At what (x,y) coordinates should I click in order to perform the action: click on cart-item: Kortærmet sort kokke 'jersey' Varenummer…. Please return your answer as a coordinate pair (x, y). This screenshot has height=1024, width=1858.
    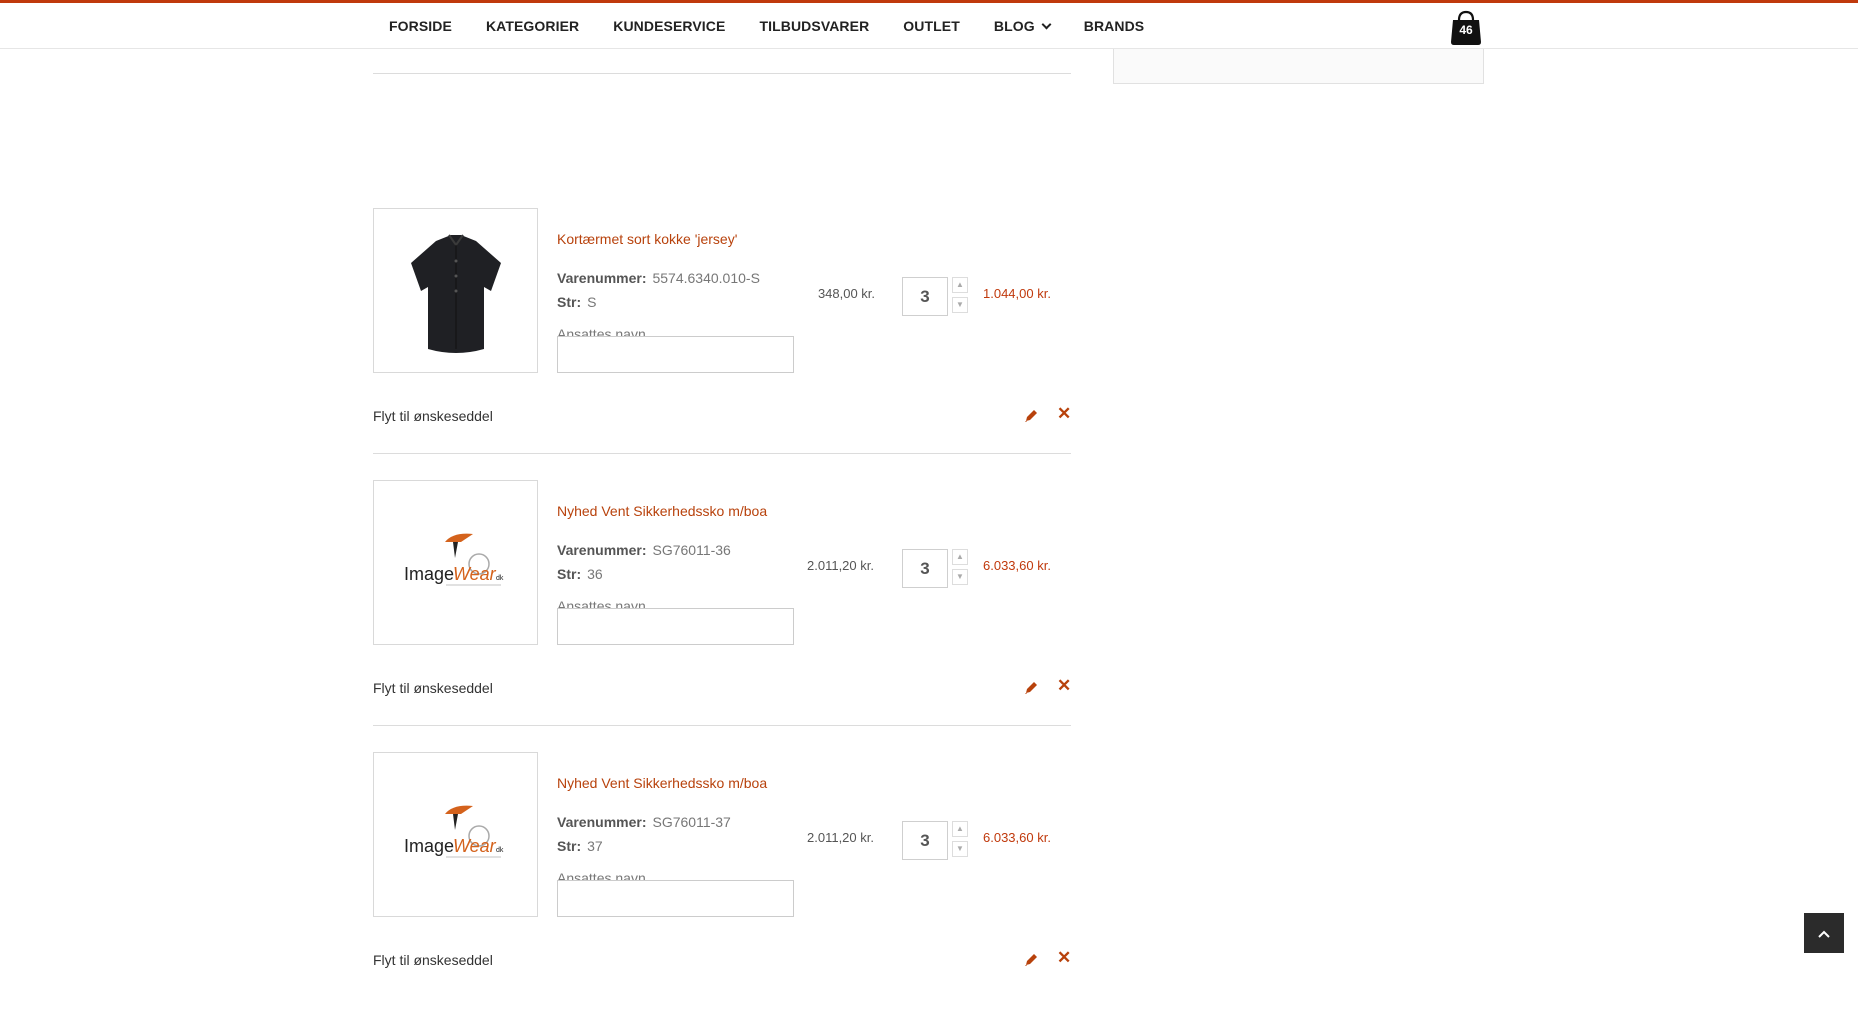
    Looking at the image, I should click on (722, 344).